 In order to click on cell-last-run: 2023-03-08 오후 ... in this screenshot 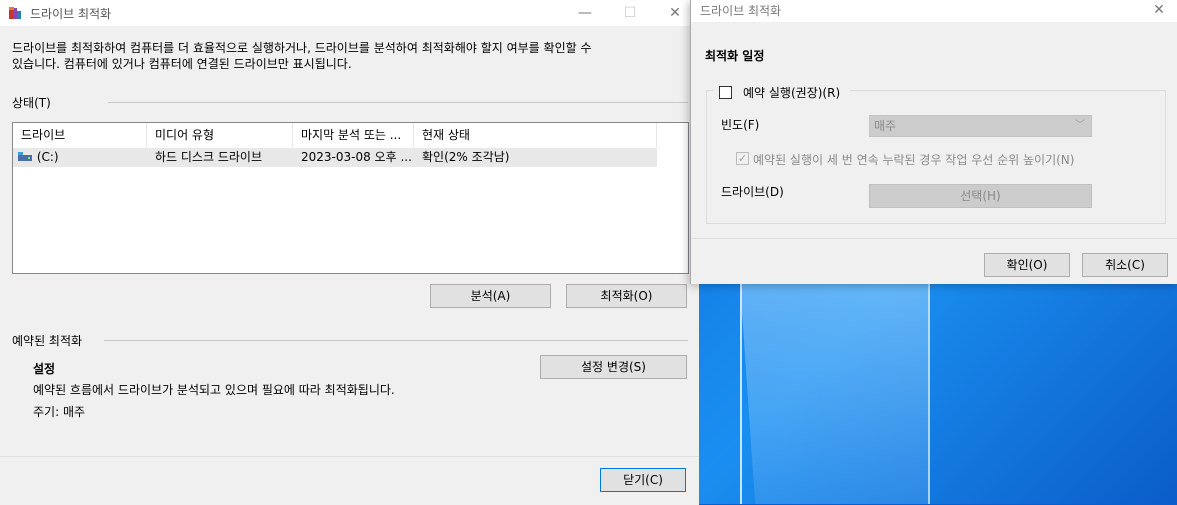, I will do `click(356, 157)`.